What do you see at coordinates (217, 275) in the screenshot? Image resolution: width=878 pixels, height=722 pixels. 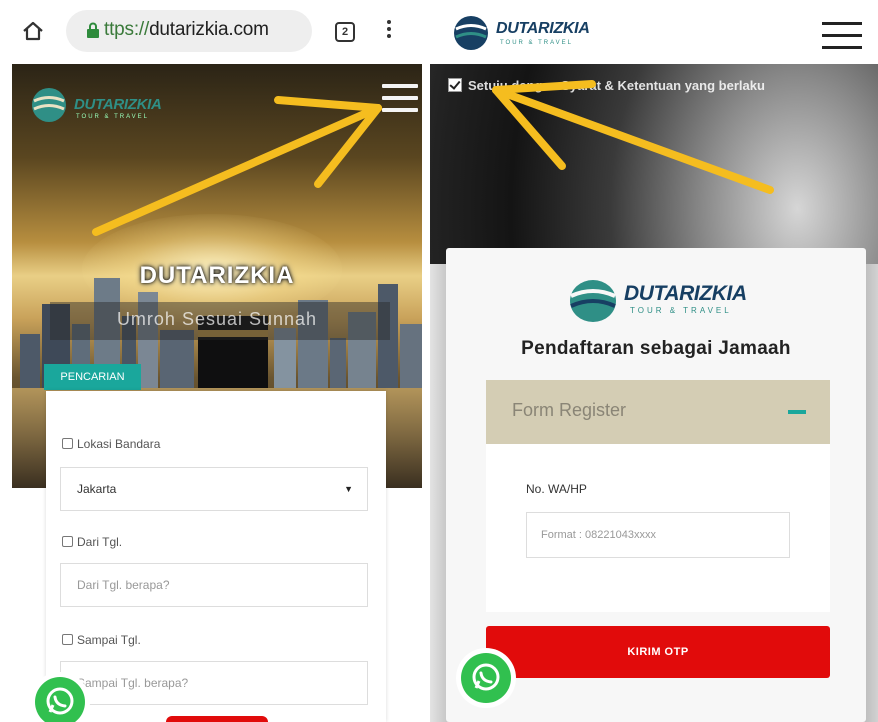 I see `hero-title: DUTARIZKIA` at bounding box center [217, 275].